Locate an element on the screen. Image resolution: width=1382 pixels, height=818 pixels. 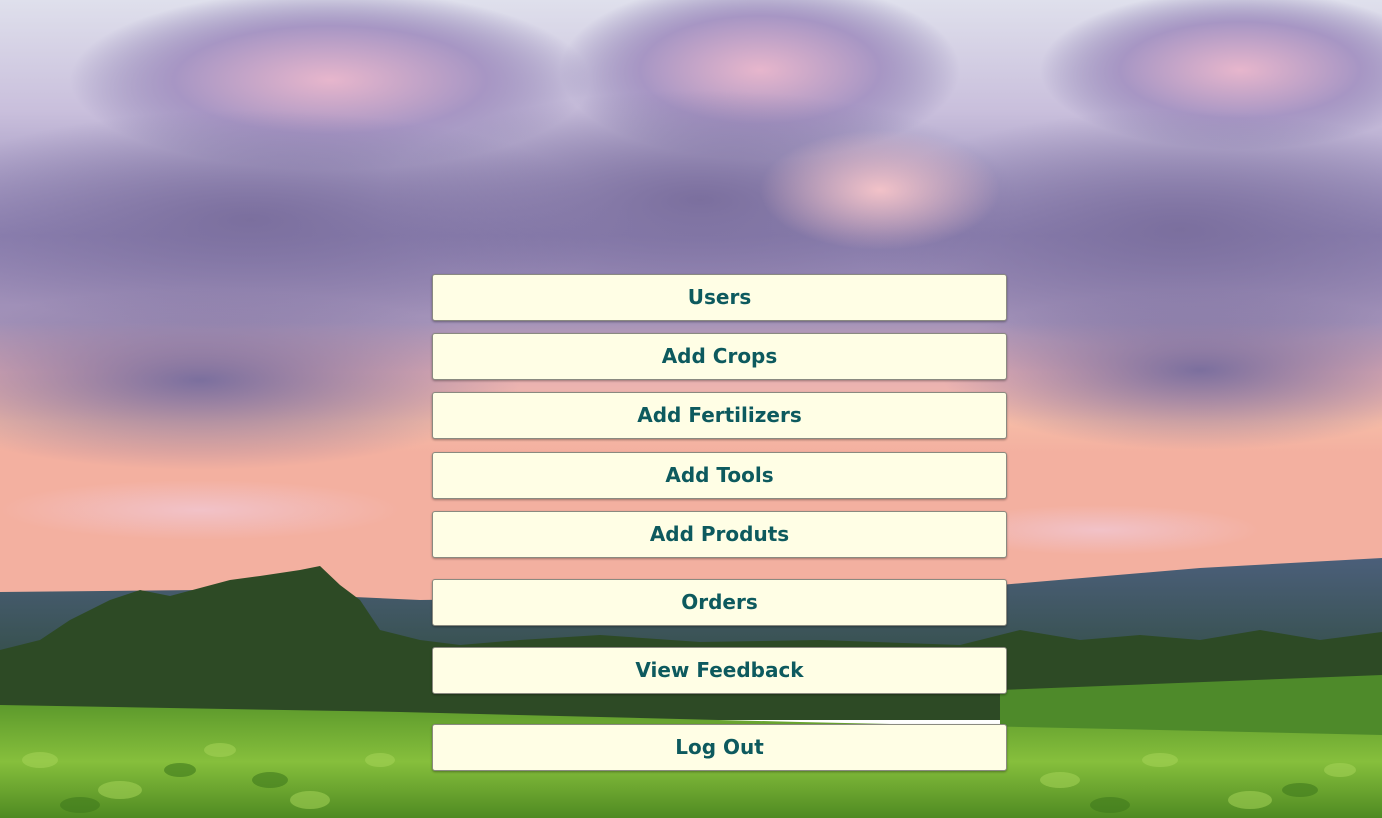
add-crops-button: Add Crops is located at coordinates (719, 356).